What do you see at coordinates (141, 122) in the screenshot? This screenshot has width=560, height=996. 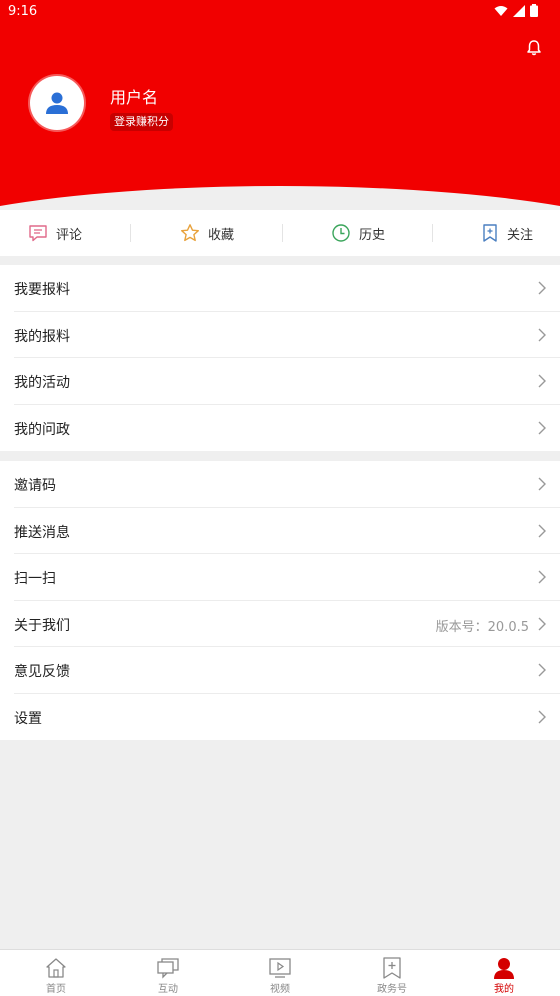 I see `login-earn-points-button: 登录赚积分` at bounding box center [141, 122].